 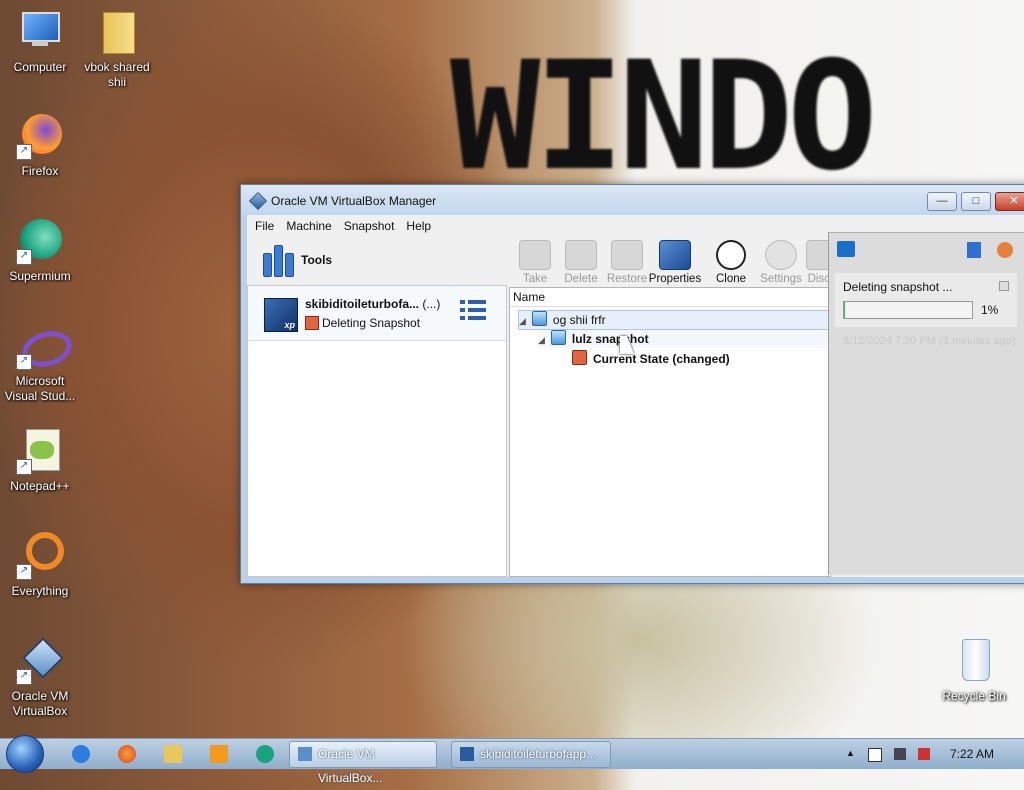 I want to click on wallpaper-text: WINDO, so click(x=664, y=117).